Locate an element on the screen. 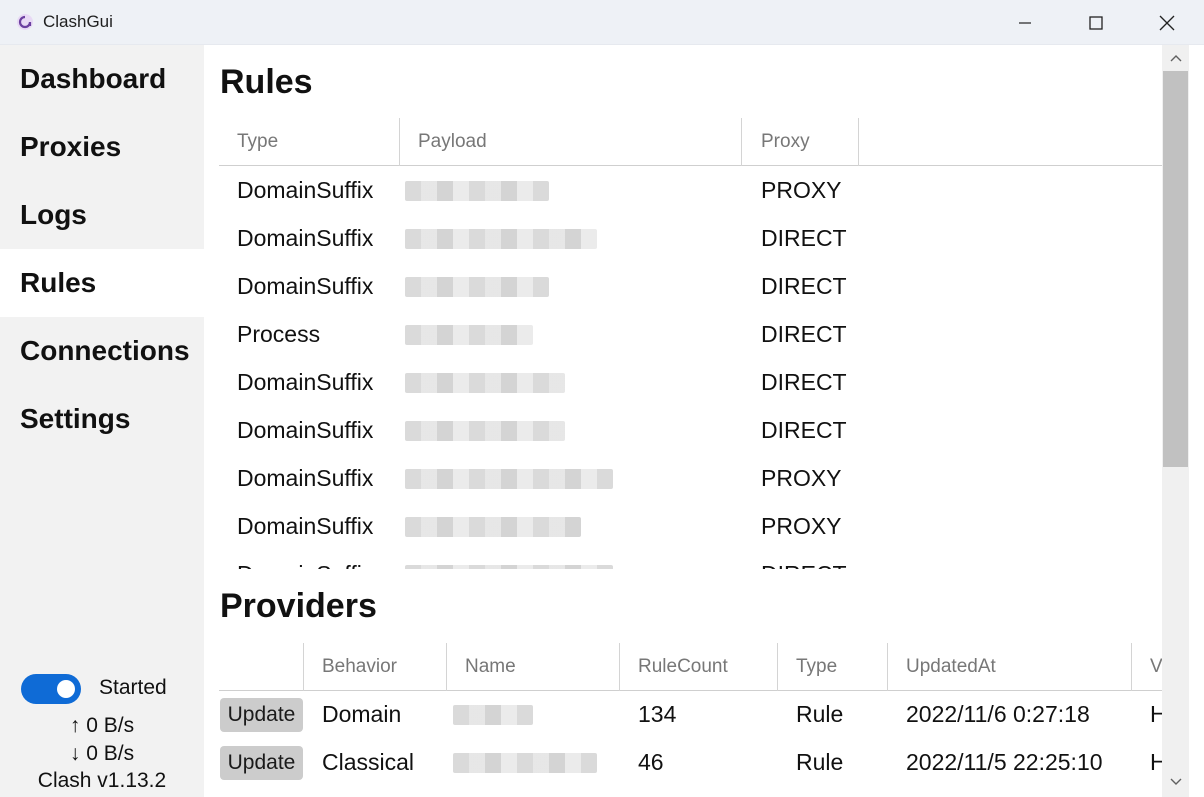 Image resolution: width=1204 pixels, height=797 pixels. clash-start-toggle is located at coordinates (51, 689).